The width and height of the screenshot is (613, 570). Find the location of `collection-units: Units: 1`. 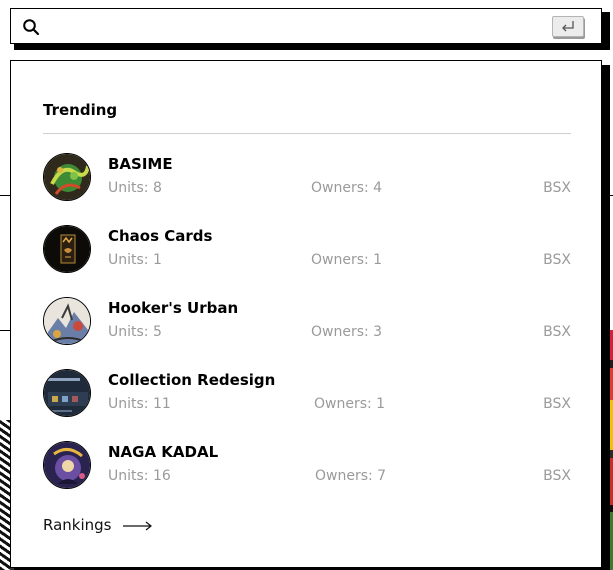

collection-units: Units: 1 is located at coordinates (135, 260).